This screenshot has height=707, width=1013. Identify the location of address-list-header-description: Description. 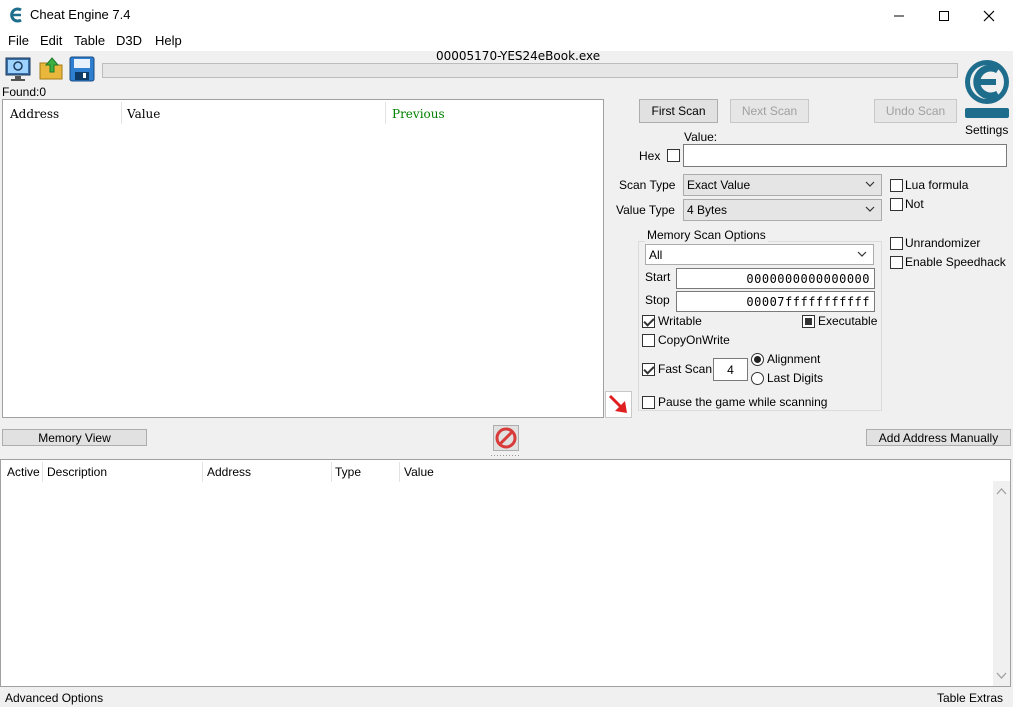
(77, 472).